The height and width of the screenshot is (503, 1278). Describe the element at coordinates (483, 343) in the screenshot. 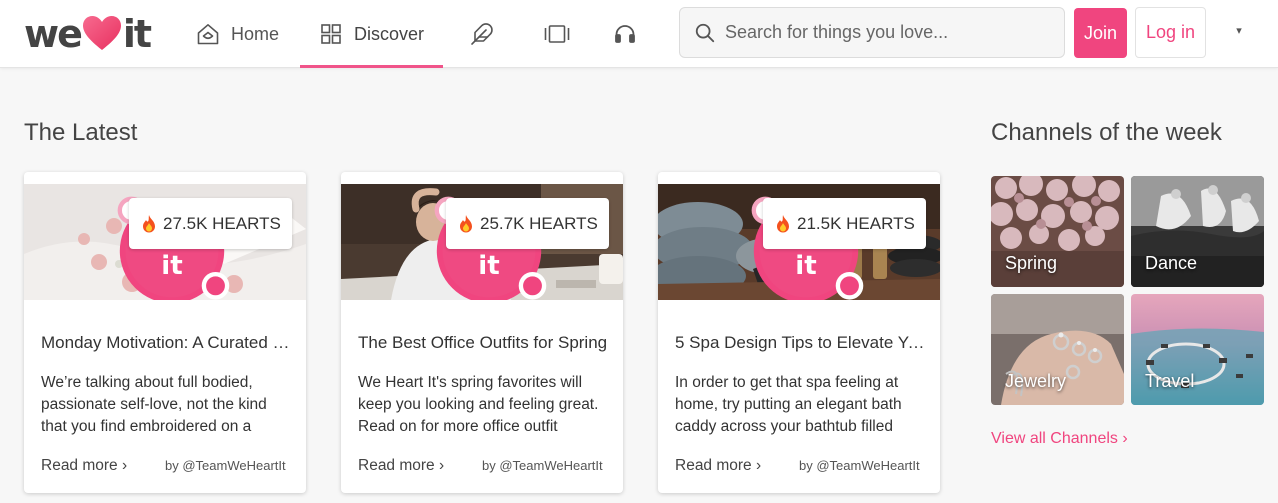

I see `card-title: The Best Office Outfits for Spring` at that location.